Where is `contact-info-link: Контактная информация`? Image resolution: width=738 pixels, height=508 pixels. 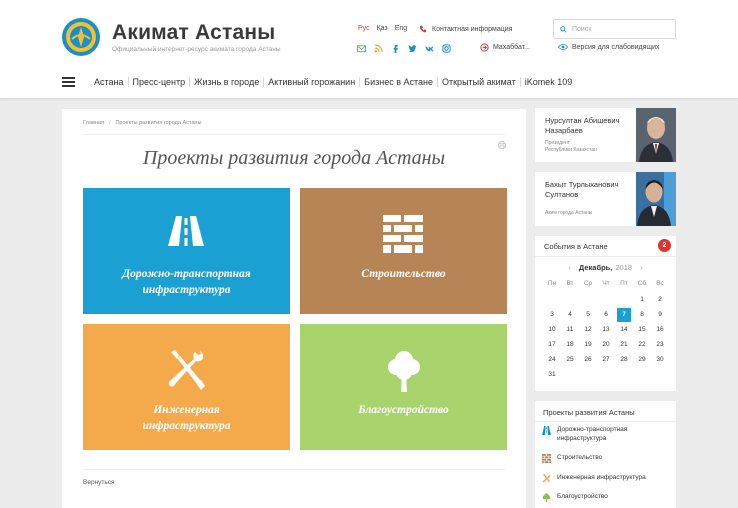 contact-info-link: Контактная информация is located at coordinates (465, 29).